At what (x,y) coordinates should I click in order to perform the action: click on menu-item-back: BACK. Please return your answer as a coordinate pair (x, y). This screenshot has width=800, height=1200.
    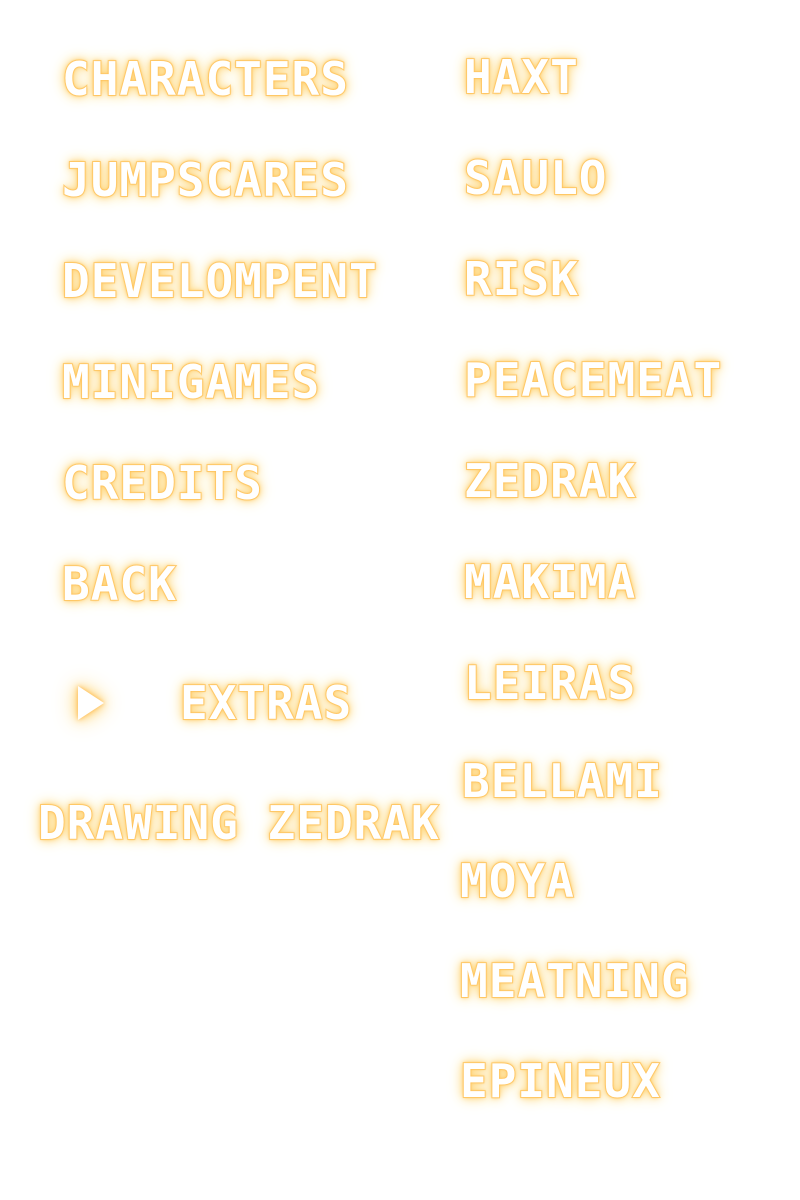
    Looking at the image, I should click on (119, 584).